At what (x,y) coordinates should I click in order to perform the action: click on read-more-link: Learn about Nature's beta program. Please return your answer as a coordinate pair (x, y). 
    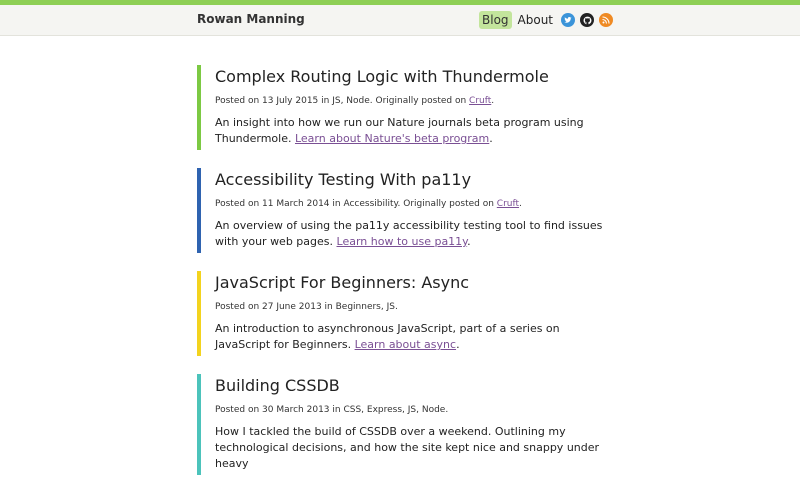
    Looking at the image, I should click on (392, 138).